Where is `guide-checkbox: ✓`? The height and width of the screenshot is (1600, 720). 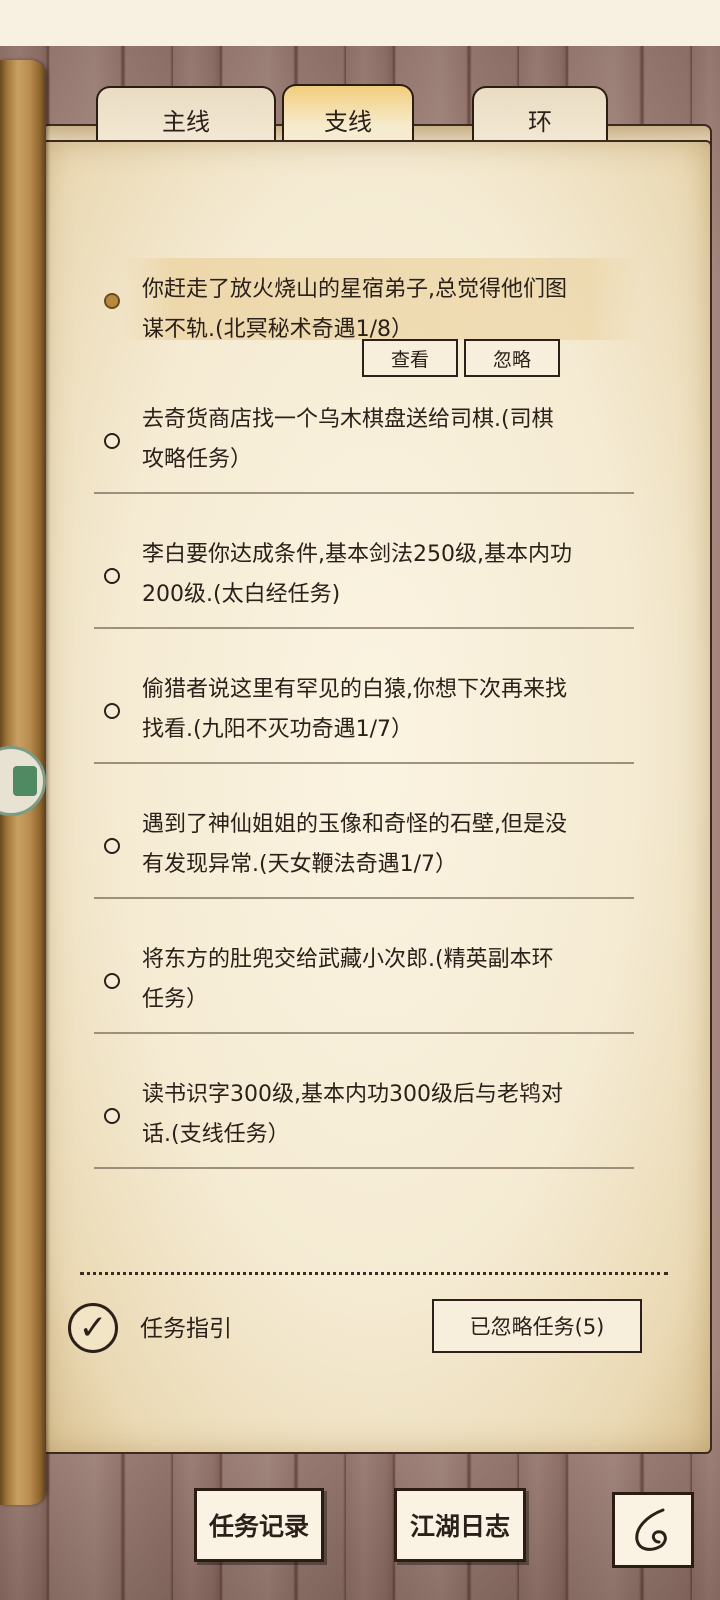
guide-checkbox: ✓ is located at coordinates (93, 1328).